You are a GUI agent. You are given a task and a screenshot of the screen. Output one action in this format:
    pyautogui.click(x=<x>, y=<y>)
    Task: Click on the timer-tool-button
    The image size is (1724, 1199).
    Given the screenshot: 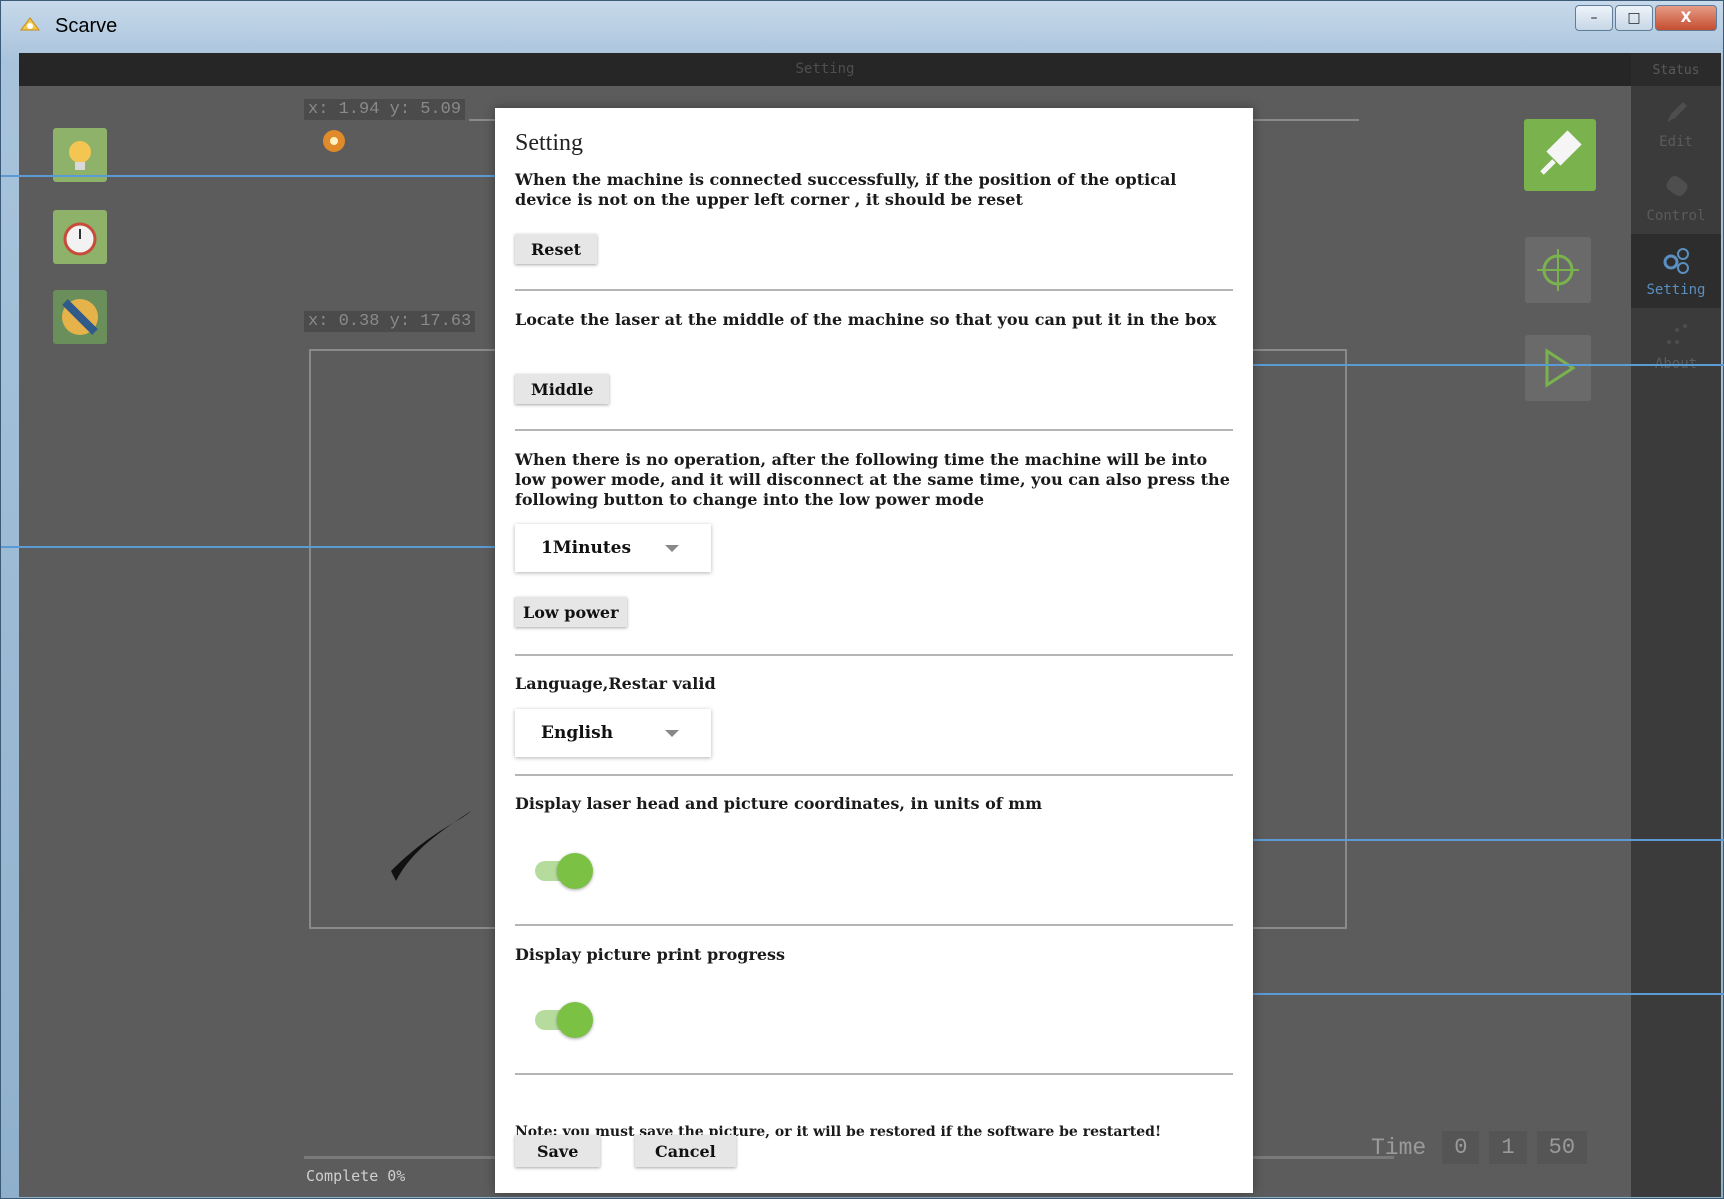 What is the action you would take?
    pyautogui.click(x=80, y=237)
    